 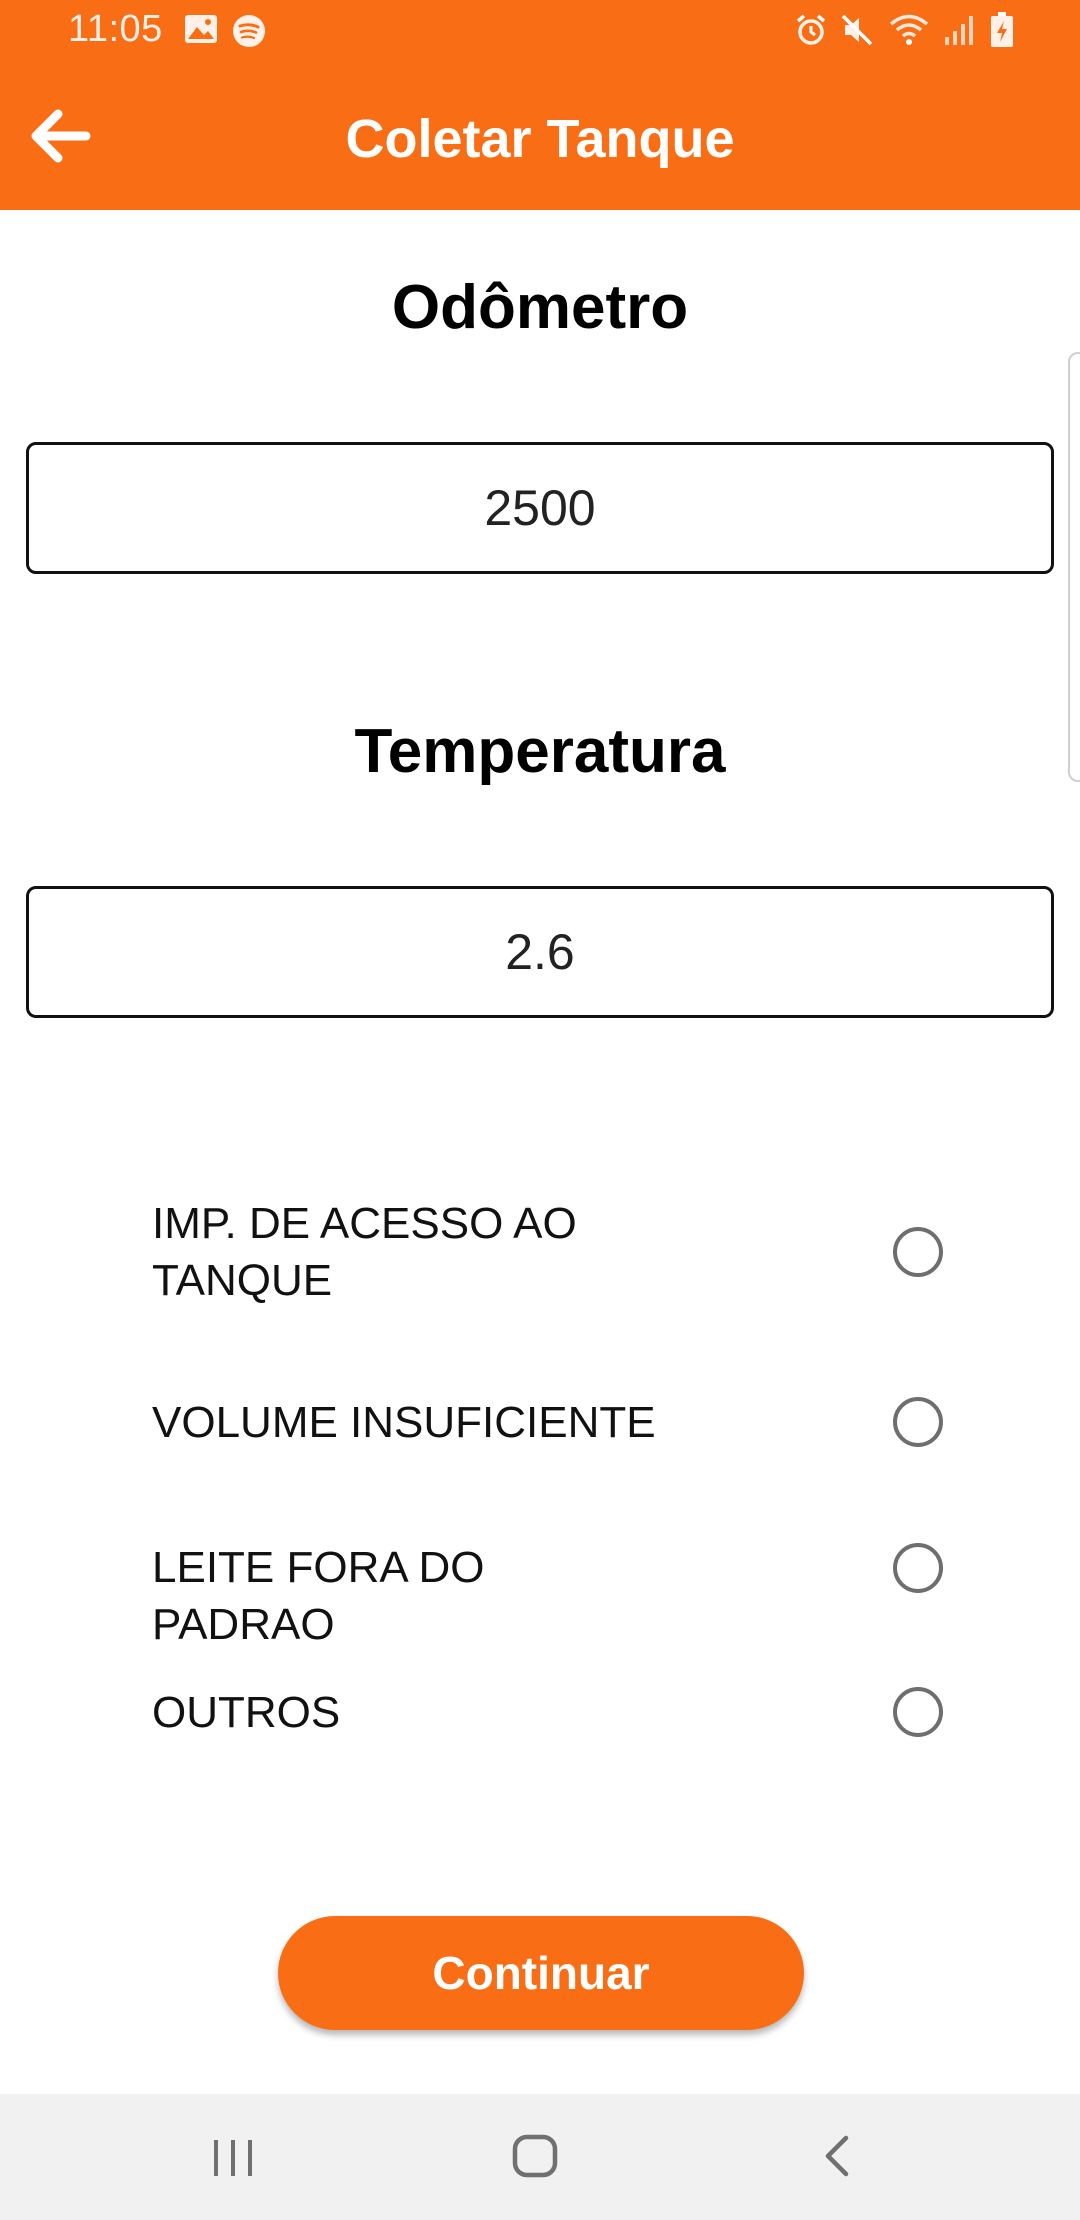 What do you see at coordinates (404, 1422) in the screenshot?
I see `option-label: VOLUME INSUFICIENTE` at bounding box center [404, 1422].